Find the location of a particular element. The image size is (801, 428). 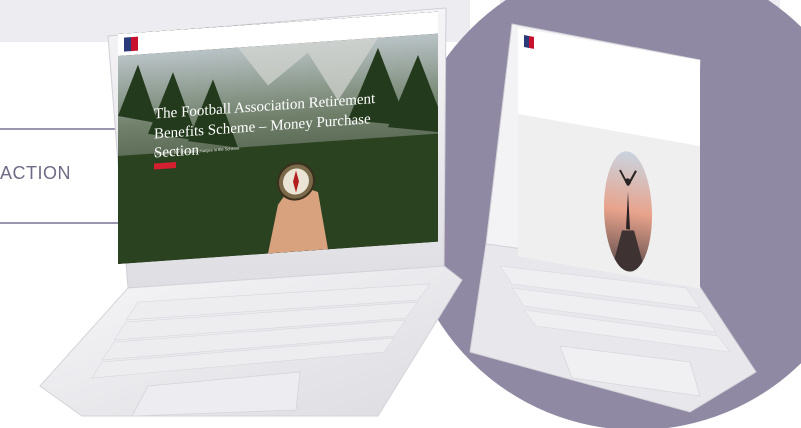

right-laptop-screen is located at coordinates (609, 158).